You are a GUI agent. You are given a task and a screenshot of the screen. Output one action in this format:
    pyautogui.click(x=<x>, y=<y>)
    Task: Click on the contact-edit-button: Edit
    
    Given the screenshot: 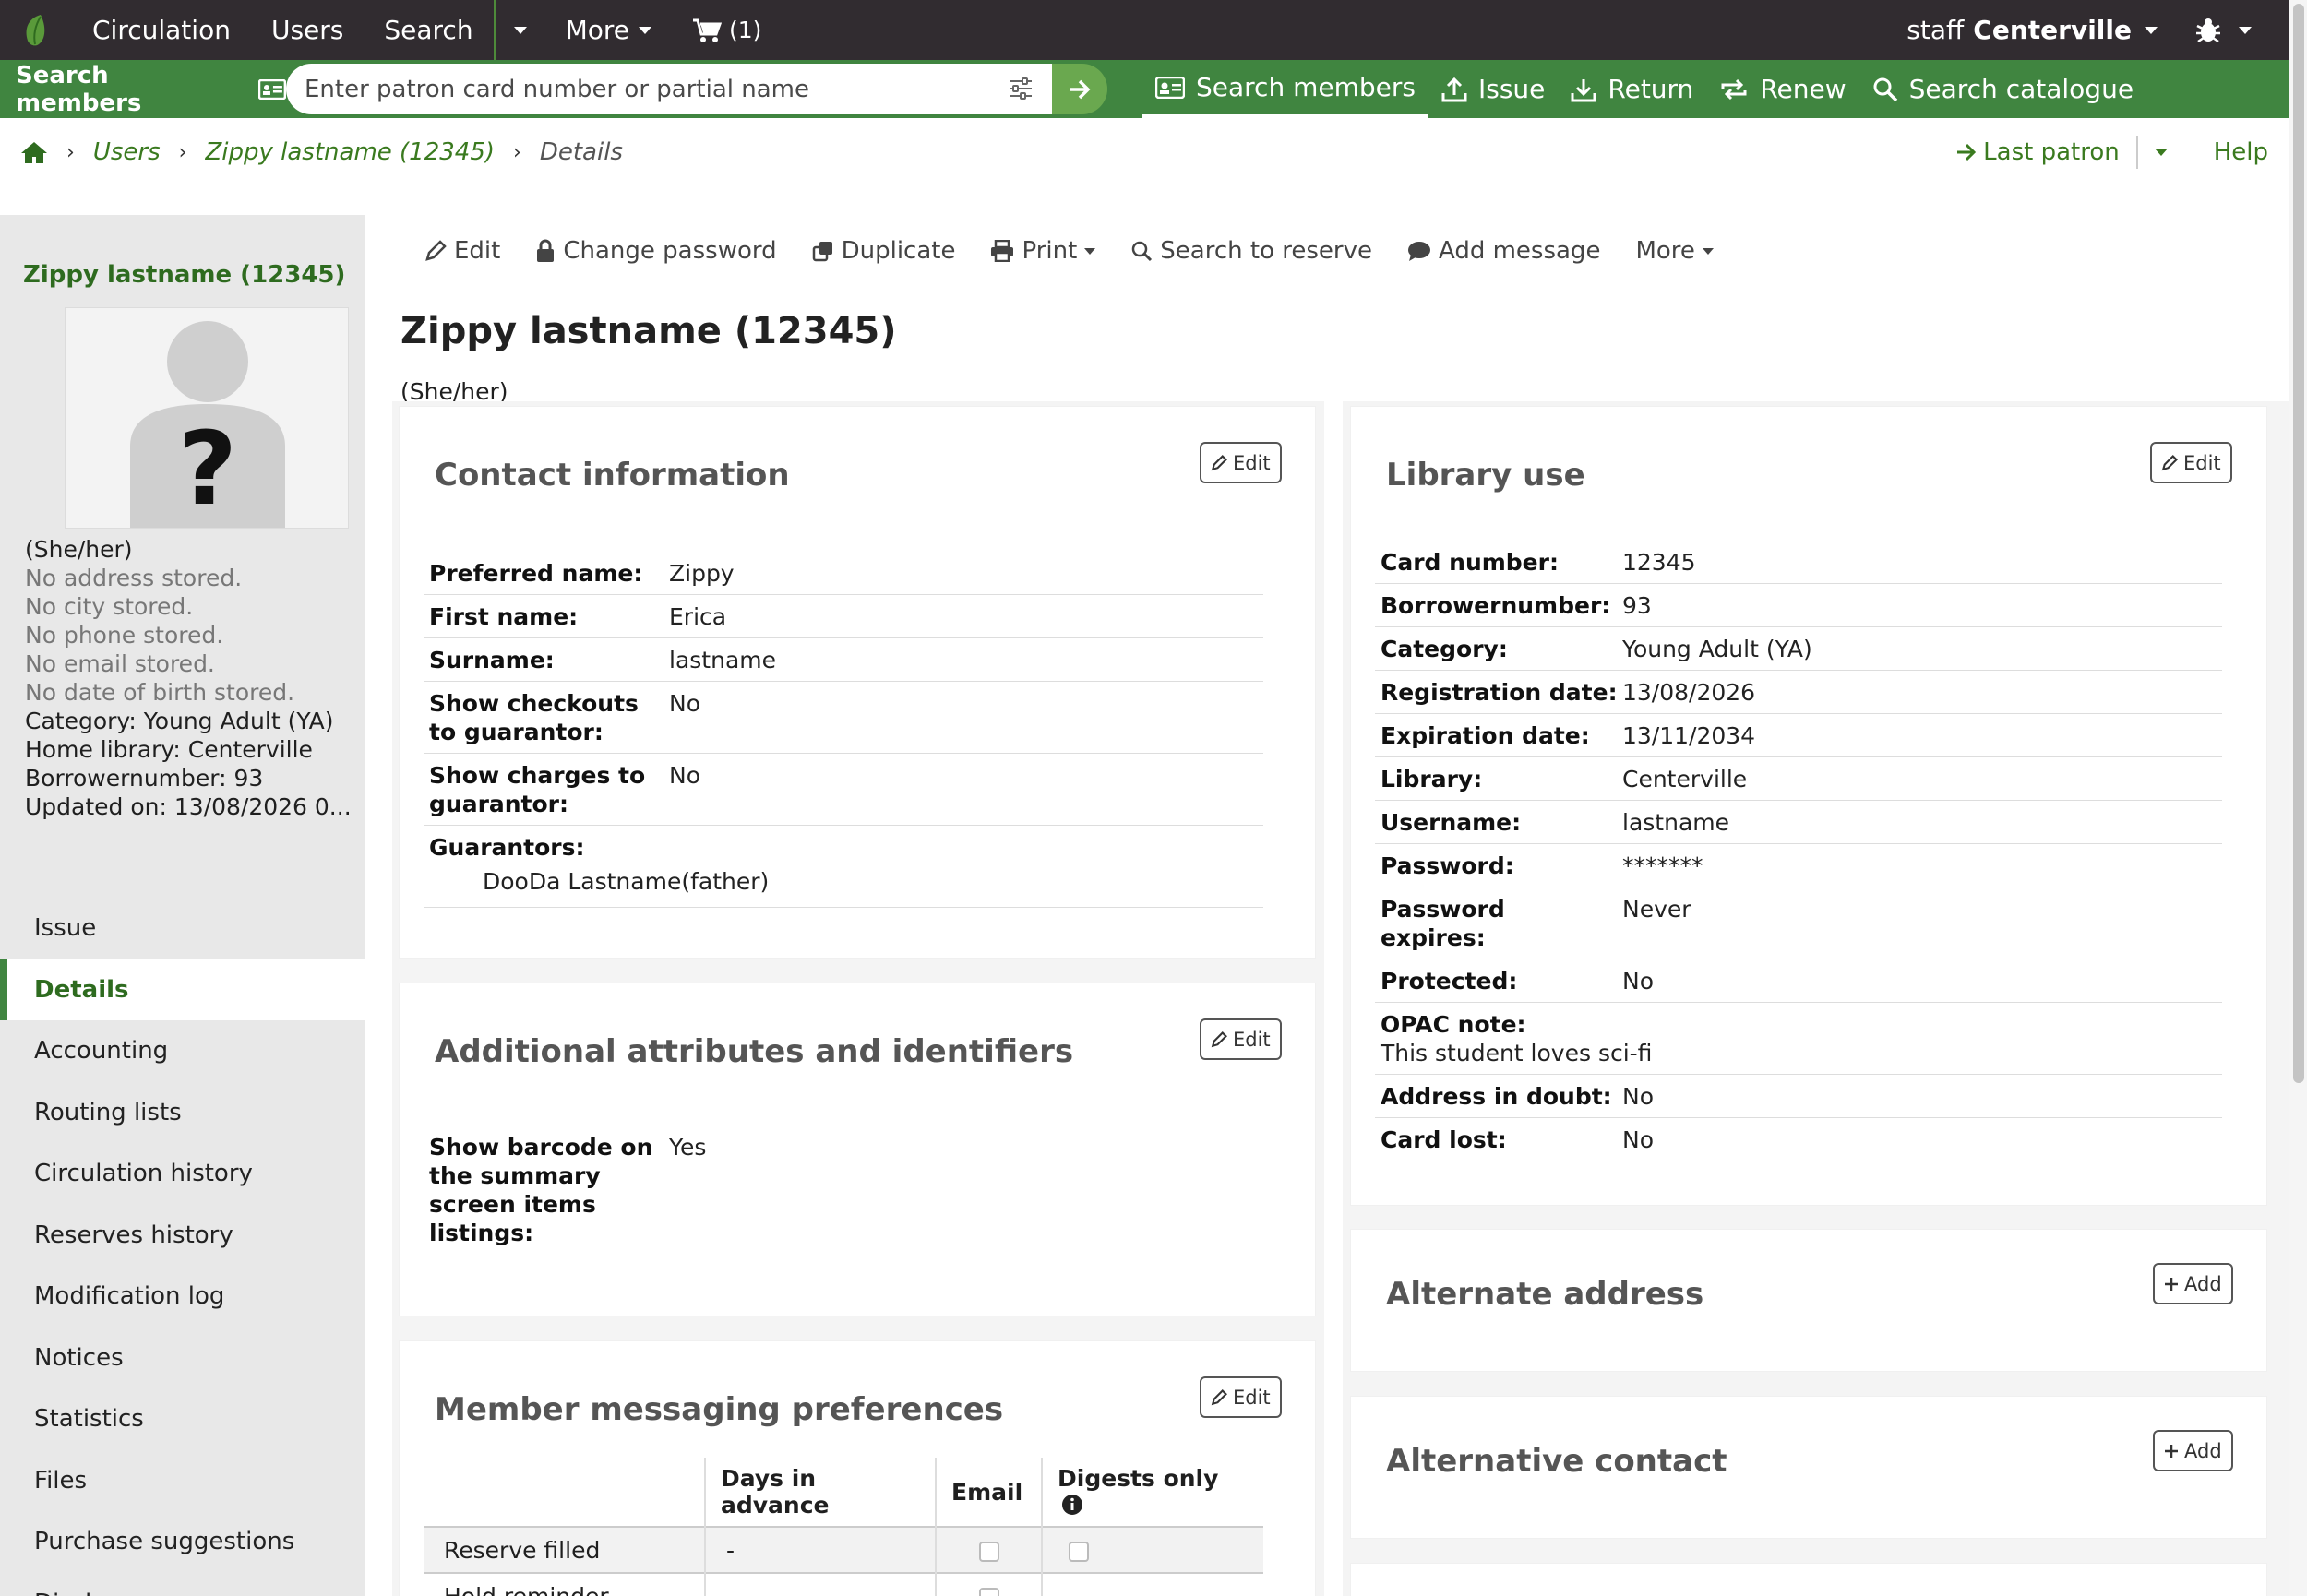 What is the action you would take?
    pyautogui.click(x=1241, y=462)
    